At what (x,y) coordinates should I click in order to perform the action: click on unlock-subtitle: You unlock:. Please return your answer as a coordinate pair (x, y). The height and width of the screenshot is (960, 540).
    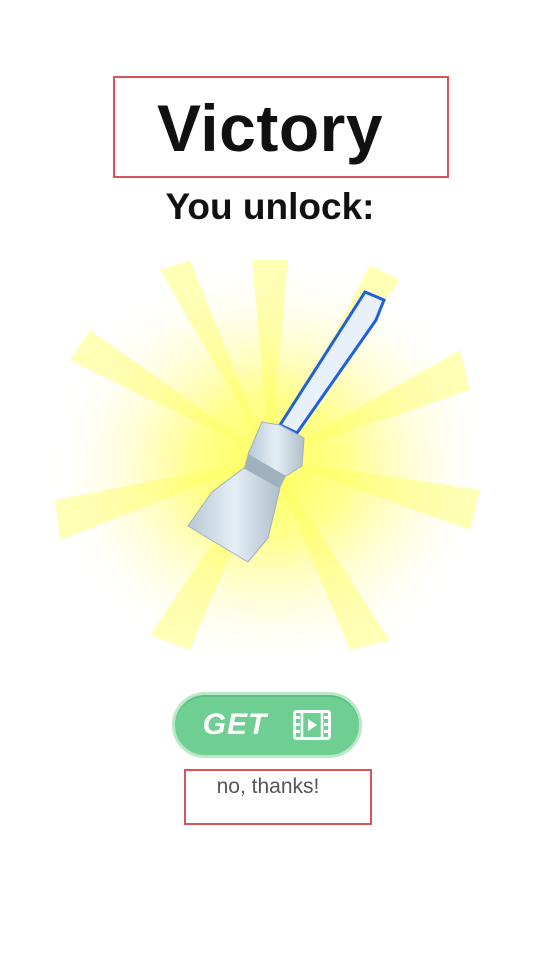
    Looking at the image, I should click on (270, 206).